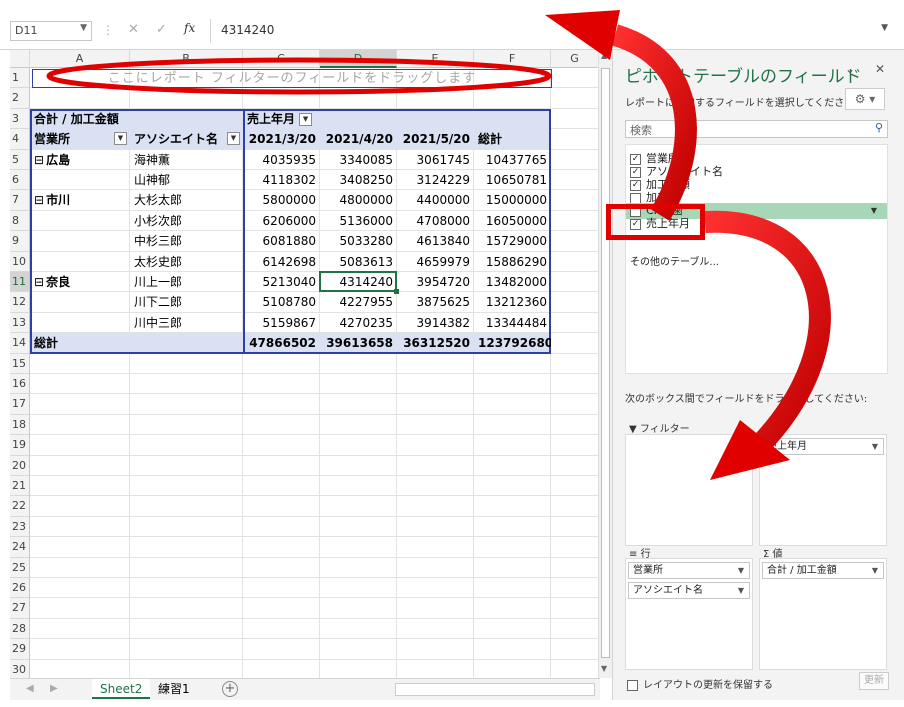  Describe the element at coordinates (186, 139) in the screenshot. I see `pivot-row-field-header: アソシエイト名 ▼` at that location.